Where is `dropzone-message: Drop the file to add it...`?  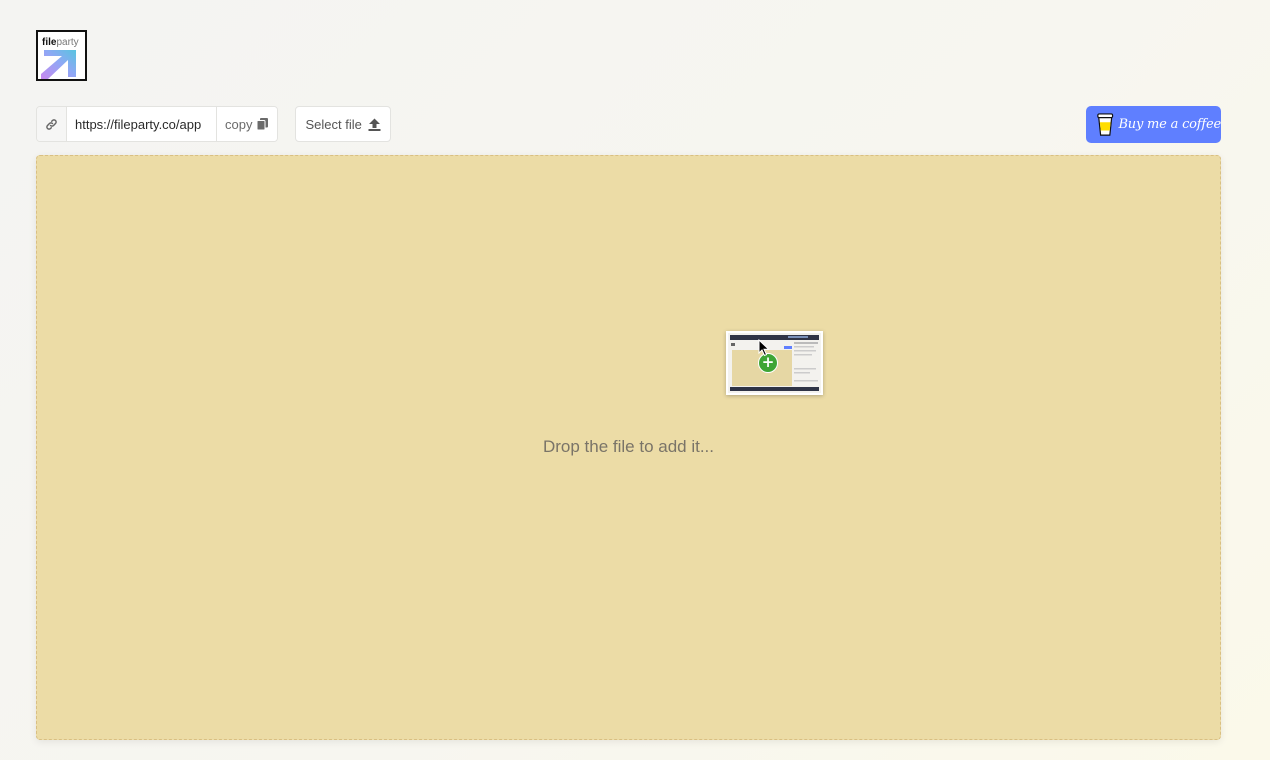
dropzone-message: Drop the file to add it... is located at coordinates (628, 446).